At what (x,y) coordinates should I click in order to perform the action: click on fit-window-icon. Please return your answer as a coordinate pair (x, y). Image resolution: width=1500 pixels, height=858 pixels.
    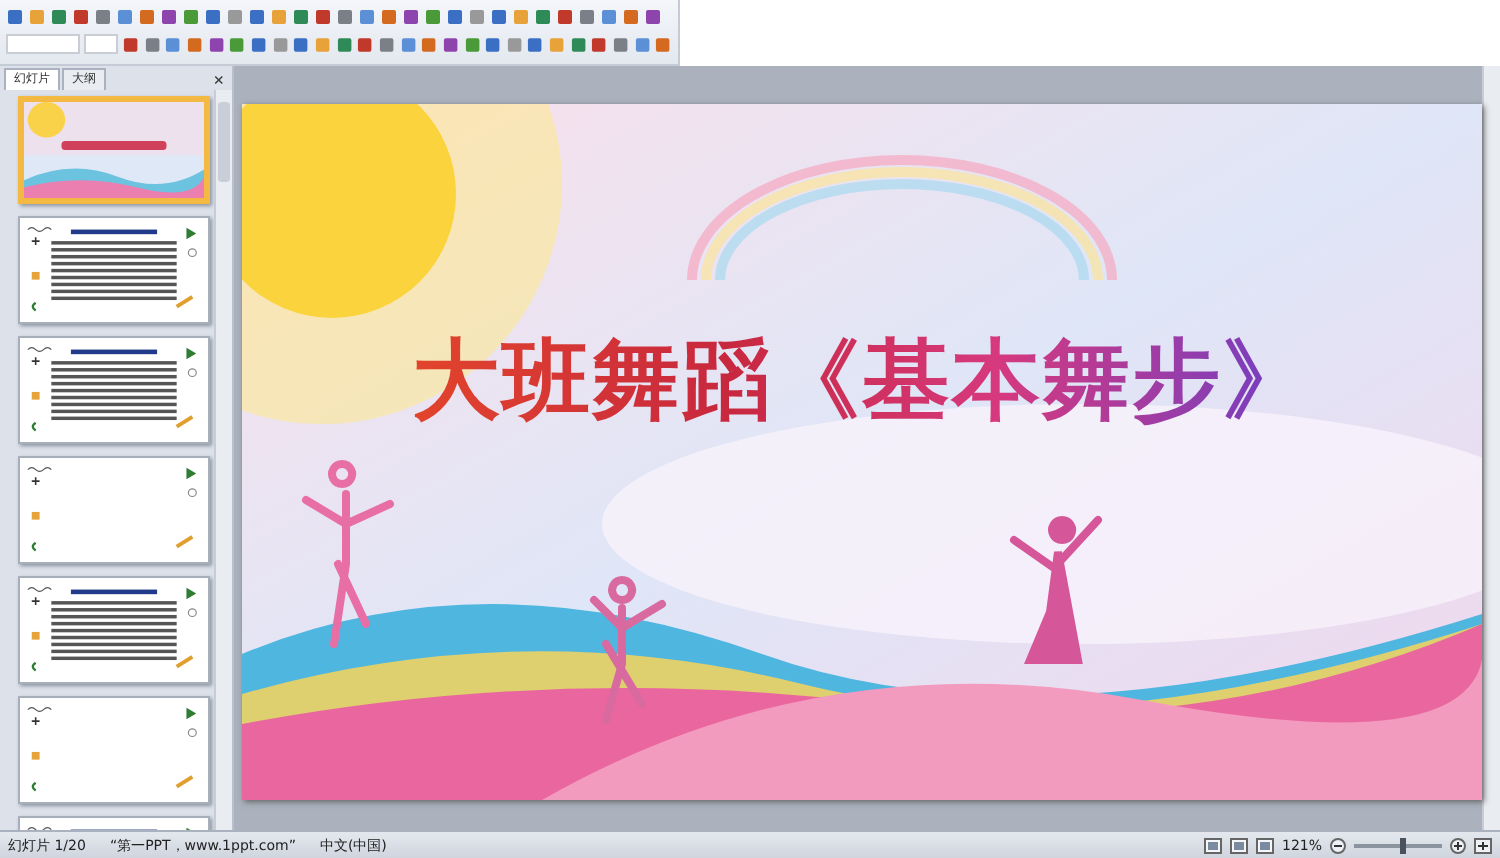
    Looking at the image, I should click on (1483, 845).